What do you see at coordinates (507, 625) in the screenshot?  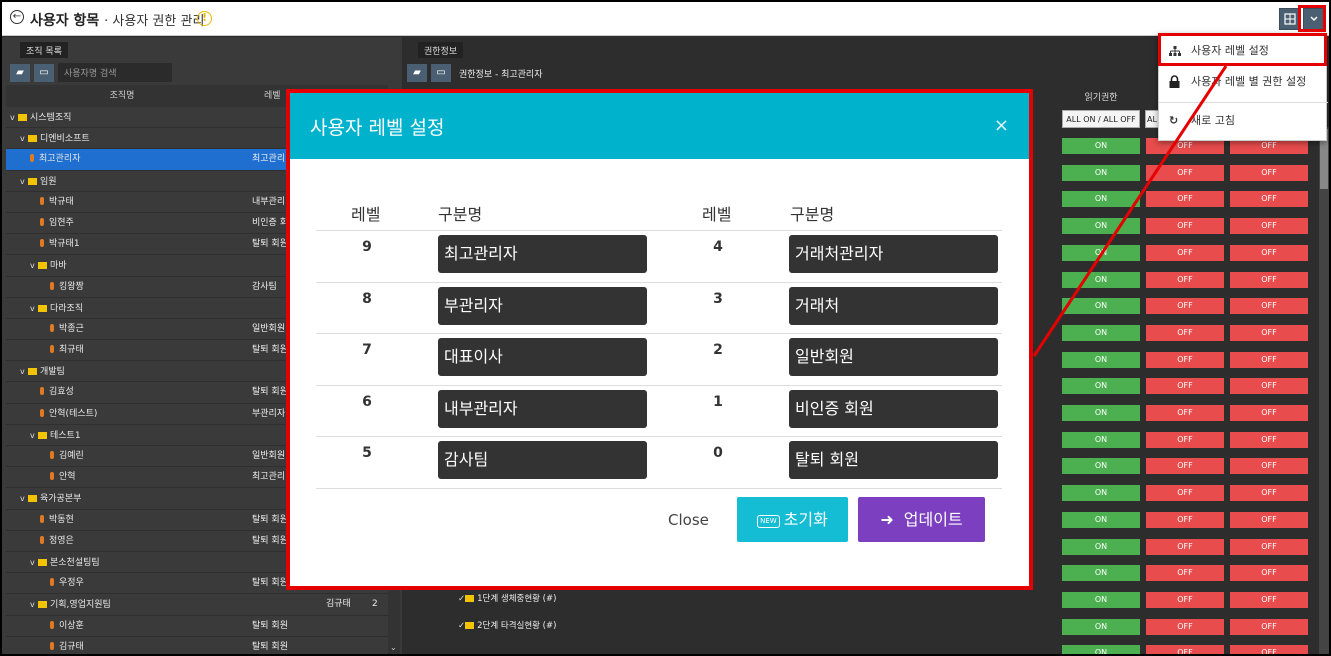 I see `menu-row-2: ✓ 2단계 타격실현황 (#)` at bounding box center [507, 625].